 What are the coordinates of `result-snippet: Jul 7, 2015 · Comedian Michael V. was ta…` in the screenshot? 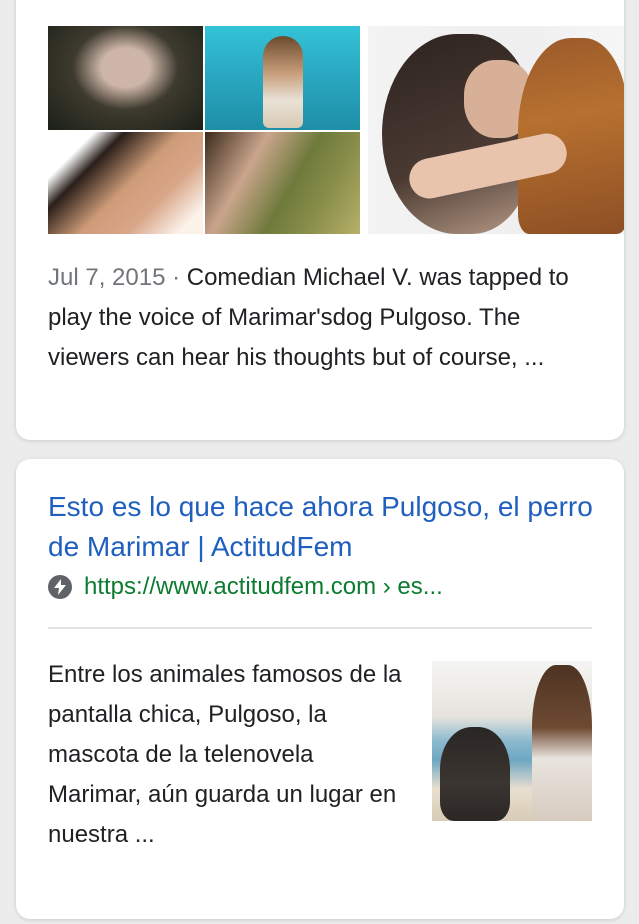 It's located at (328, 318).